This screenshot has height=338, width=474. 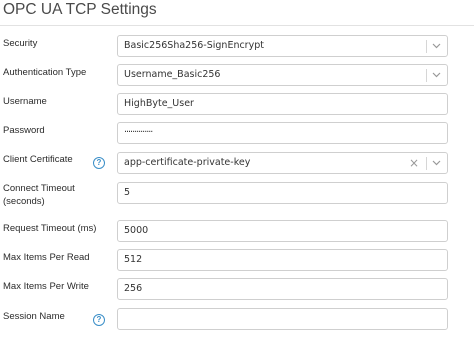 What do you see at coordinates (25, 101) in the screenshot?
I see `username-label: Username` at bounding box center [25, 101].